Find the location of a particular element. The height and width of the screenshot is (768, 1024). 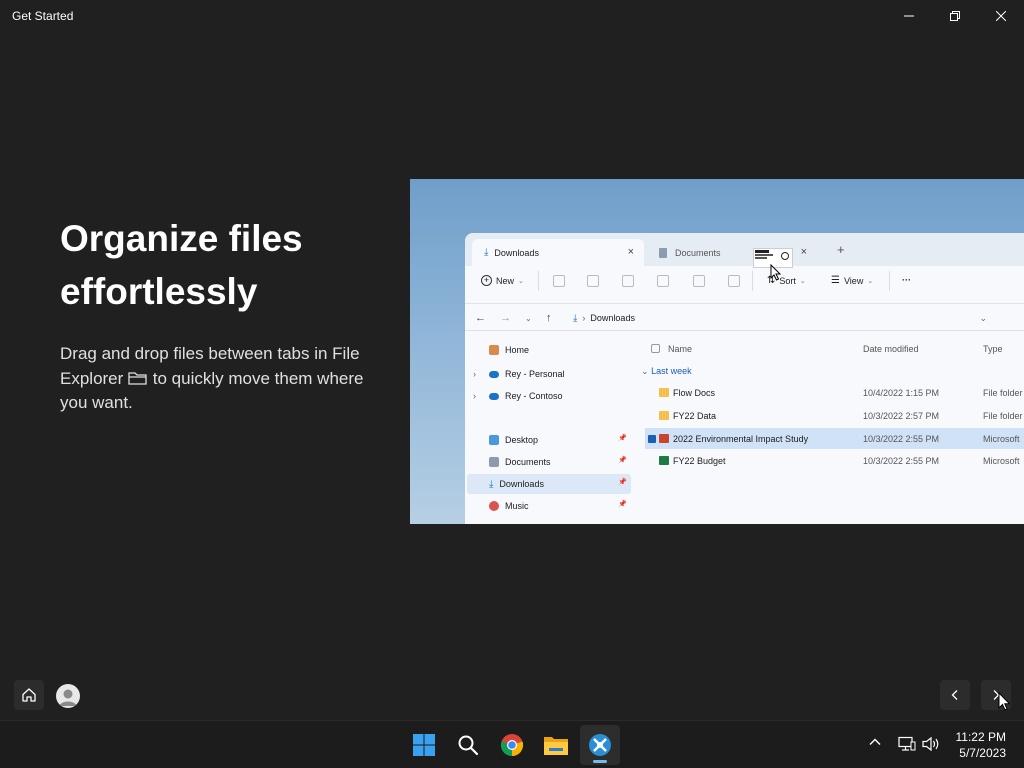

taskbar-search-button is located at coordinates (468, 745).